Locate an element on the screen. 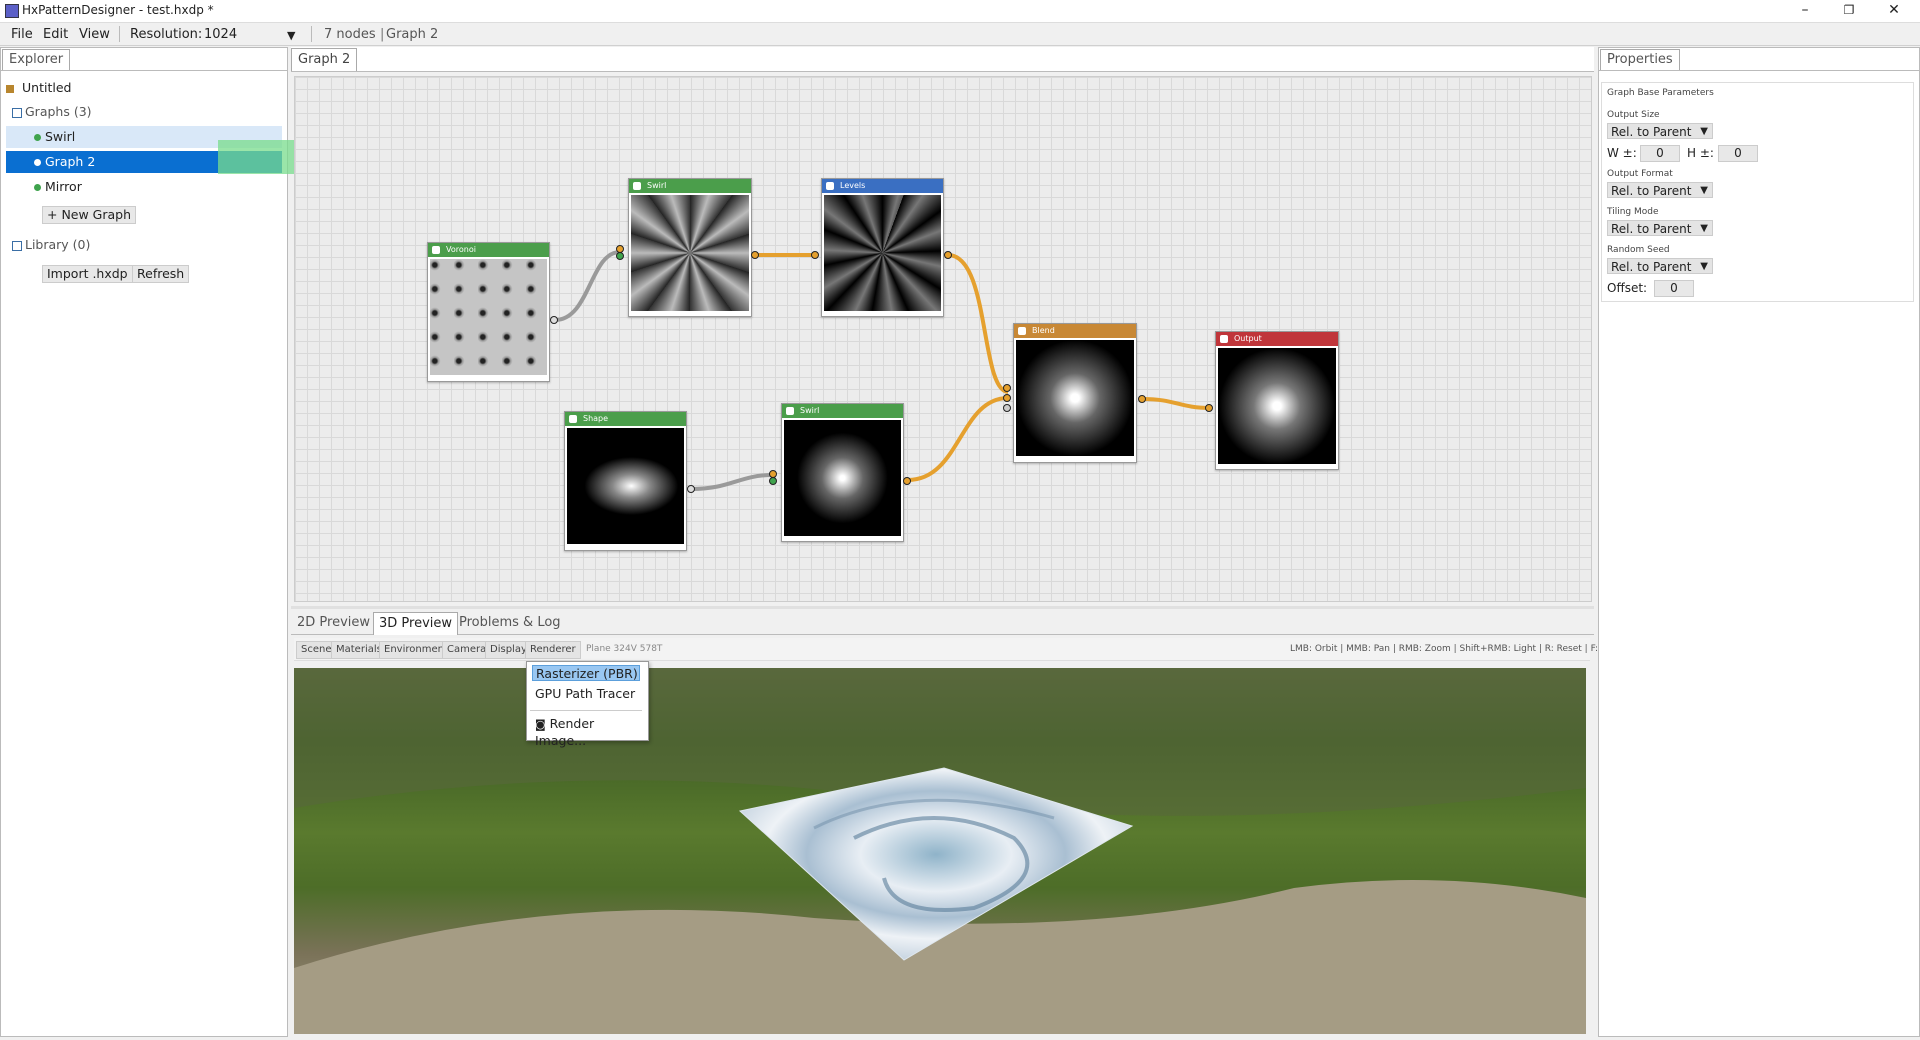 The width and height of the screenshot is (1920, 1040). menu-item-rasterizer: Rasterizer (PBR) is located at coordinates (586, 673).